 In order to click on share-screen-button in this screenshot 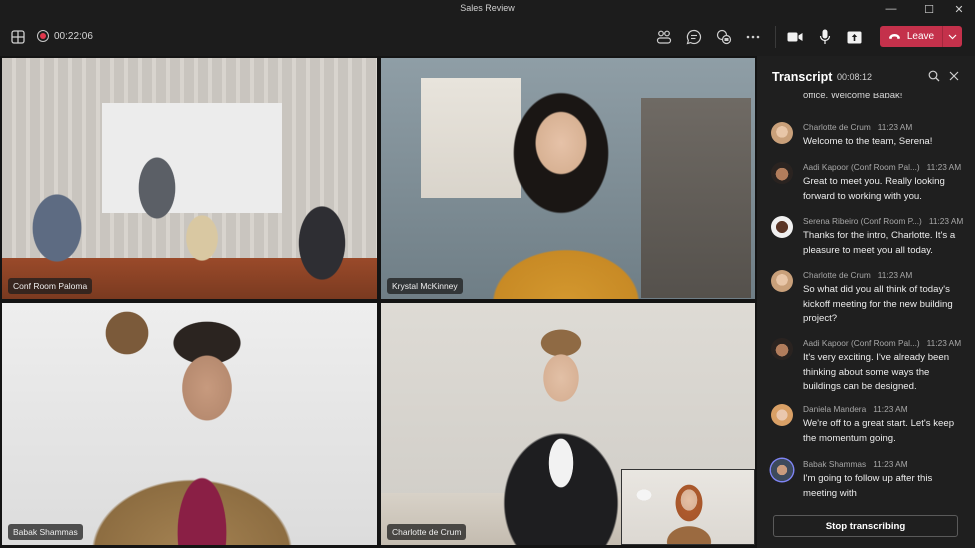, I will do `click(854, 37)`.